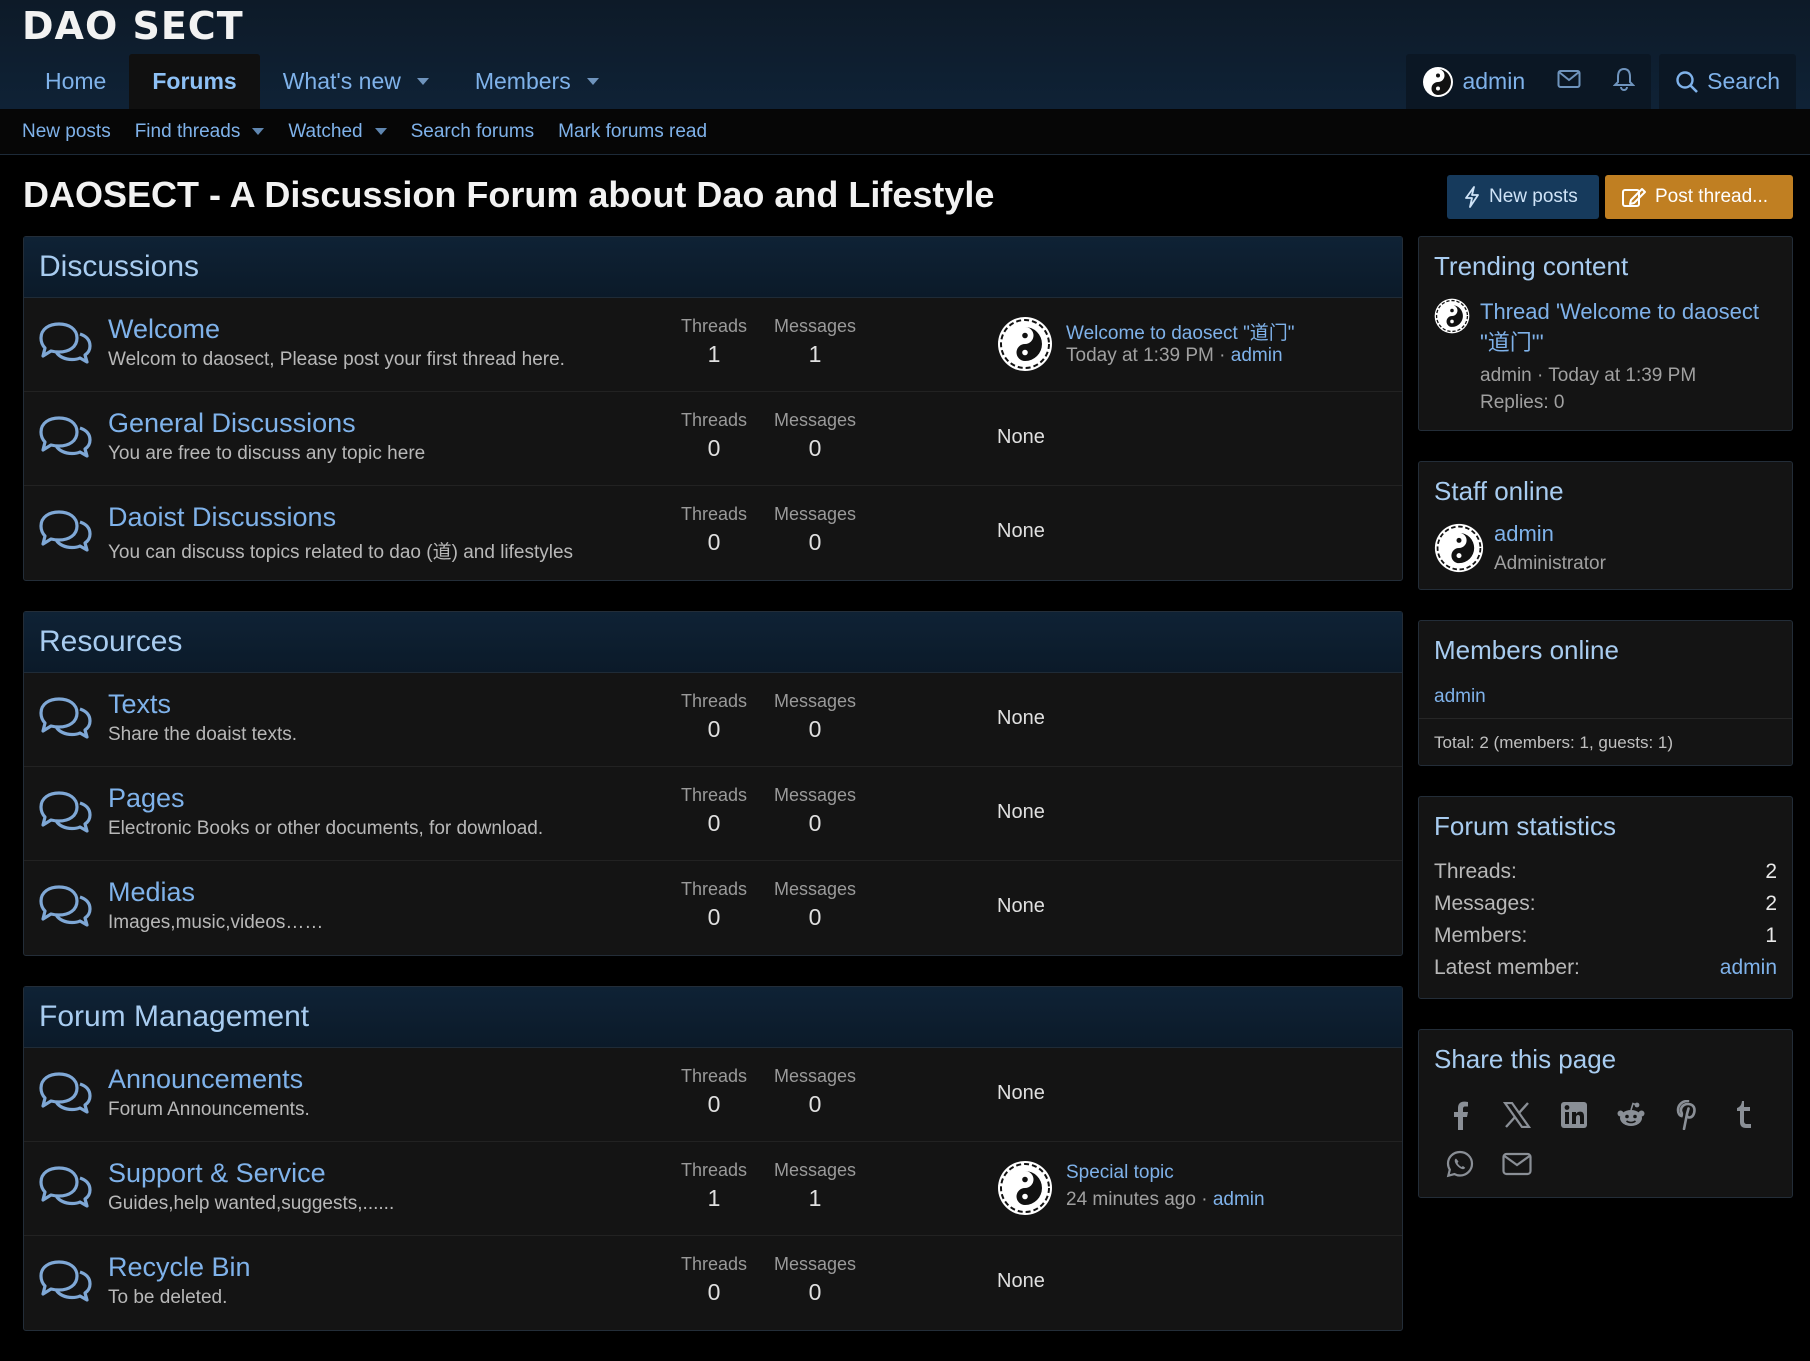 This screenshot has height=1361, width=1810. What do you see at coordinates (1459, 1163) in the screenshot?
I see `whatsapp-icon` at bounding box center [1459, 1163].